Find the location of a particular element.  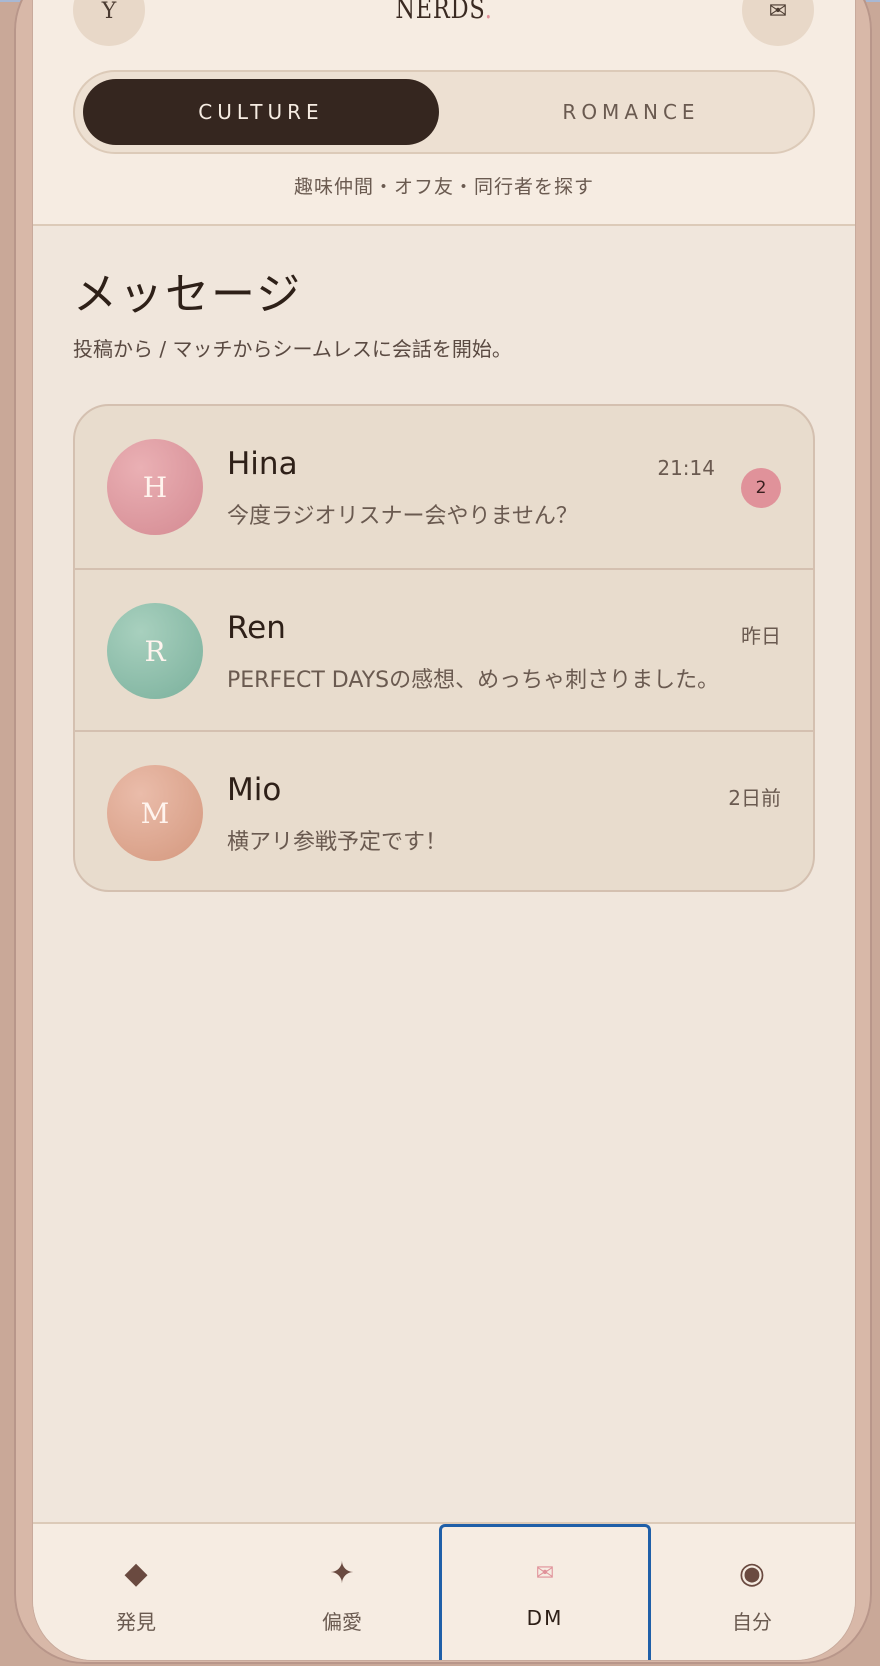

conversation-time: 21:14 is located at coordinates (686, 468).